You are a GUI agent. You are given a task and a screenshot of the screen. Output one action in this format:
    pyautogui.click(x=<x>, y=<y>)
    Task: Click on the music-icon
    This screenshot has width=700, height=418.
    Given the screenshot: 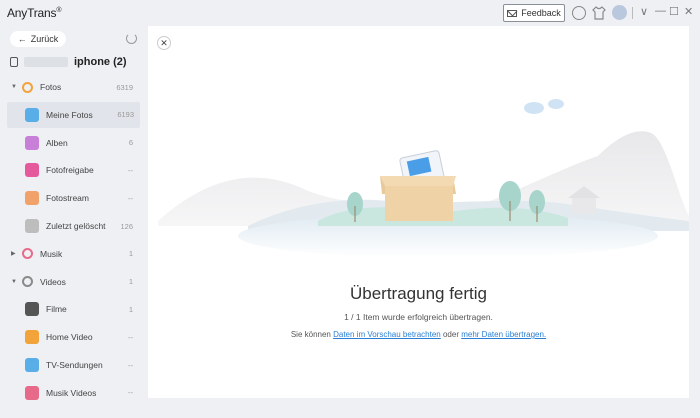 What is the action you would take?
    pyautogui.click(x=27, y=254)
    